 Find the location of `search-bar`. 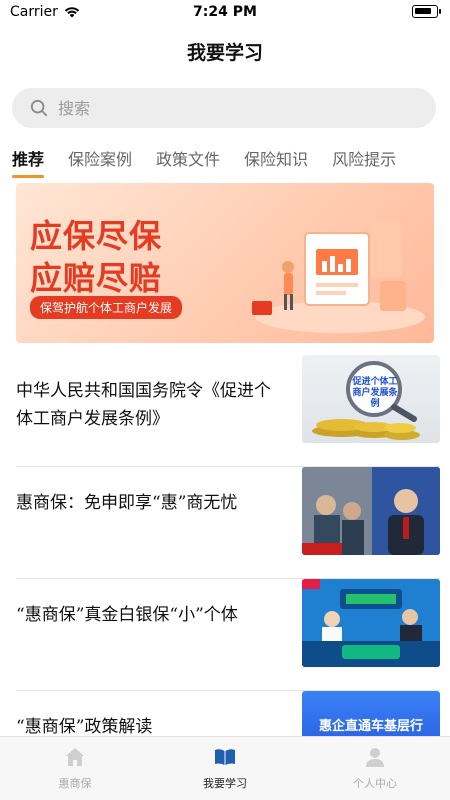

search-bar is located at coordinates (224, 108).